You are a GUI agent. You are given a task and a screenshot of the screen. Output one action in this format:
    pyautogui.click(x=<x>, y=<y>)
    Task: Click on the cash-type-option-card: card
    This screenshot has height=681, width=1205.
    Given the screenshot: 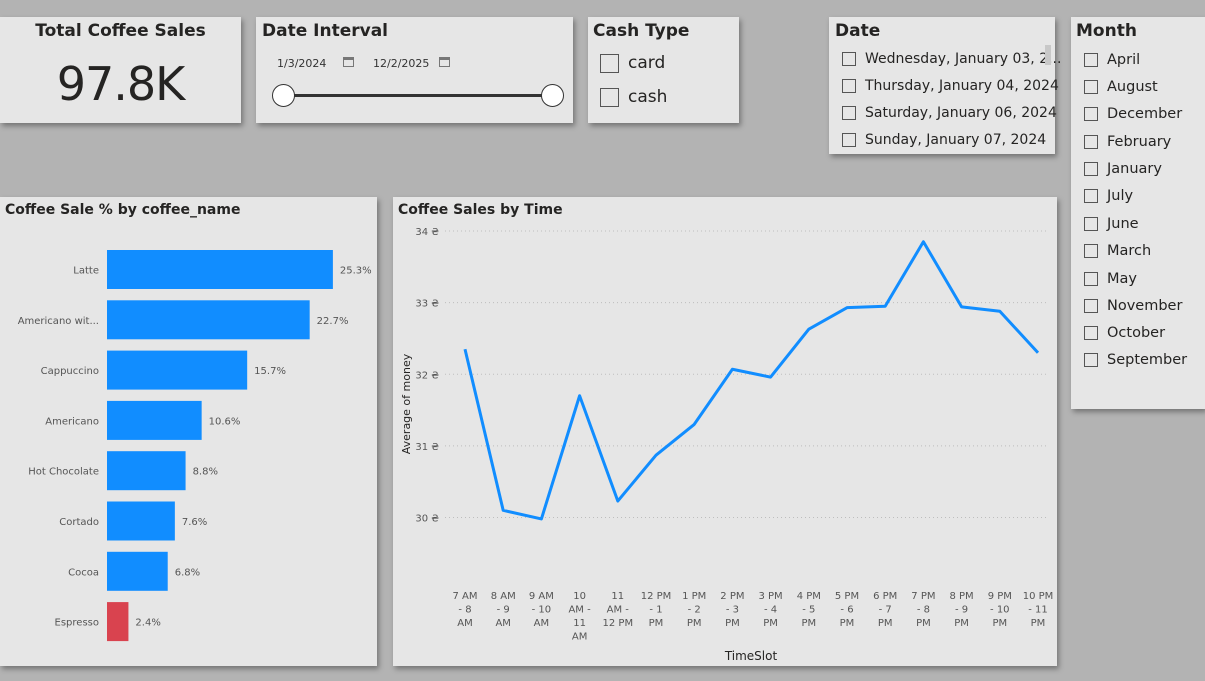 What is the action you would take?
    pyautogui.click(x=632, y=63)
    